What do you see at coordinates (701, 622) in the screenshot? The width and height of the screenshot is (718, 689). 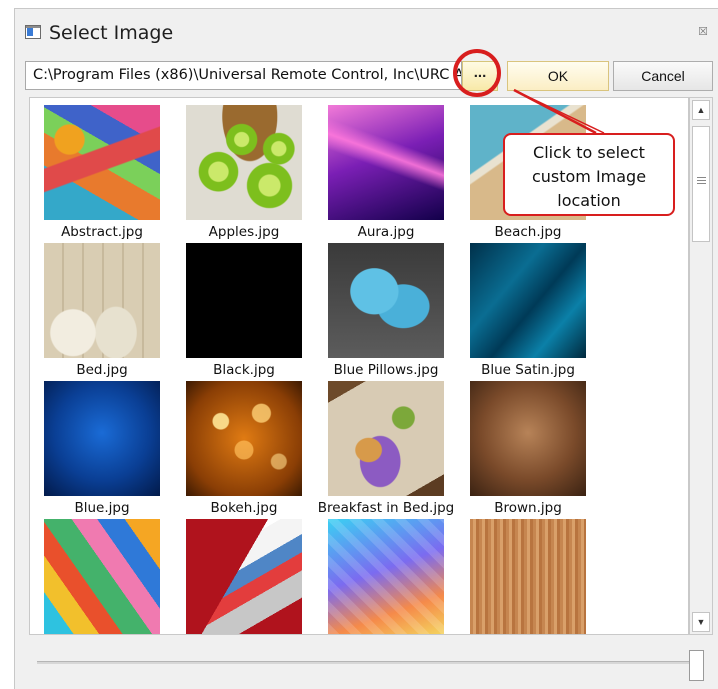 I see `scroll-down-arrow-icon: ▼` at bounding box center [701, 622].